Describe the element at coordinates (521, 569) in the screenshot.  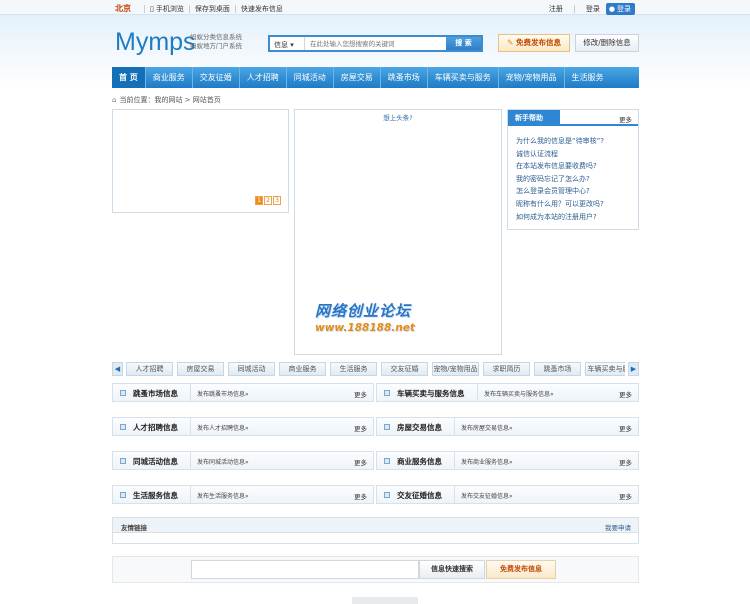
I see `bottom-post-free-button: 免费发布信息` at that location.